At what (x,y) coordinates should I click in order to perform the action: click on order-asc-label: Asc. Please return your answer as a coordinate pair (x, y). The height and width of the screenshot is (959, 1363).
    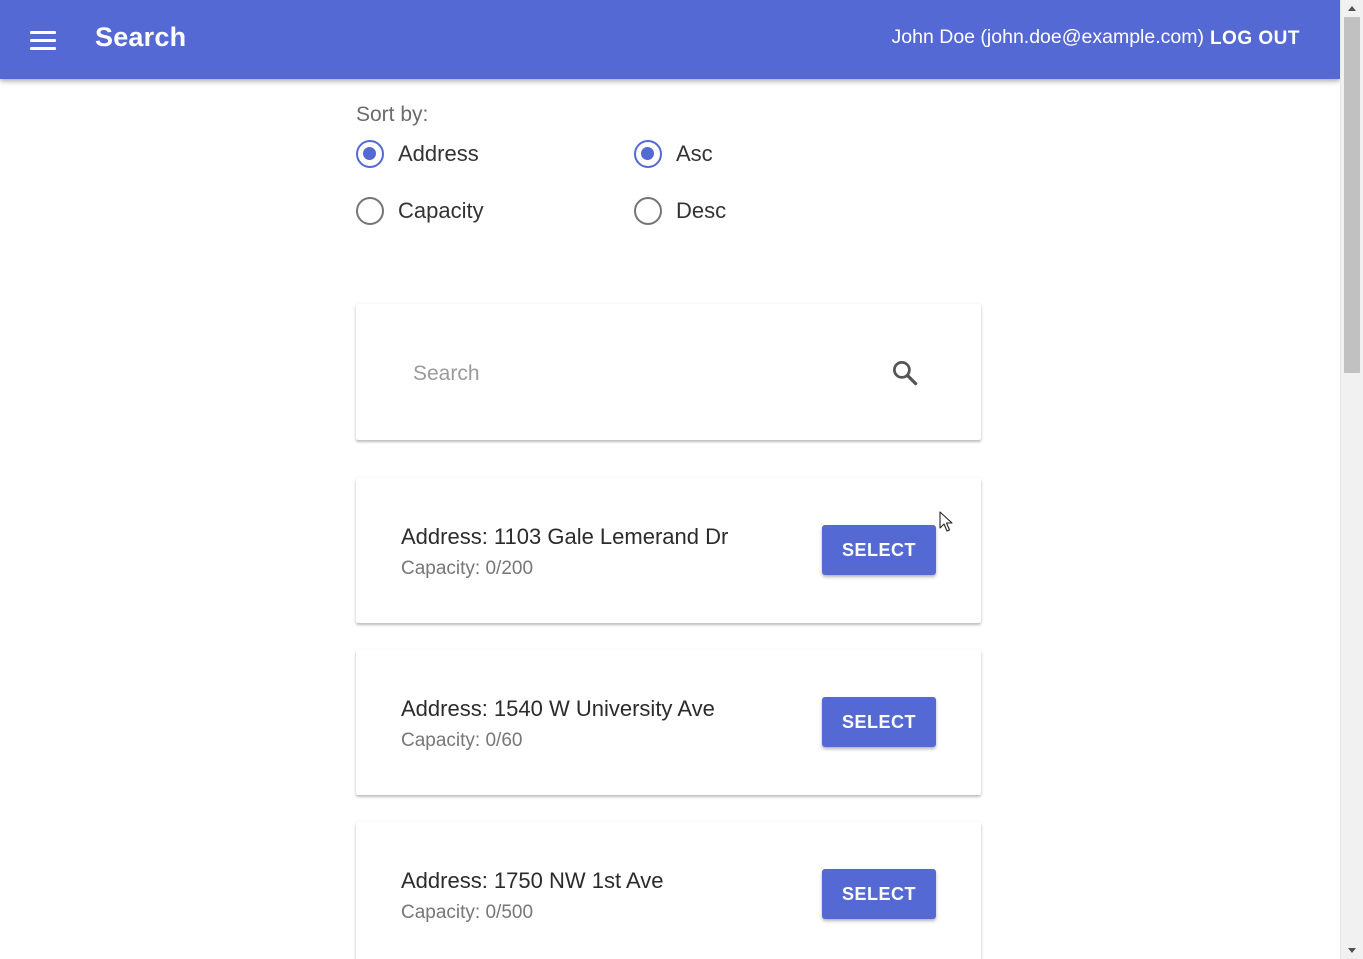
    Looking at the image, I should click on (694, 153).